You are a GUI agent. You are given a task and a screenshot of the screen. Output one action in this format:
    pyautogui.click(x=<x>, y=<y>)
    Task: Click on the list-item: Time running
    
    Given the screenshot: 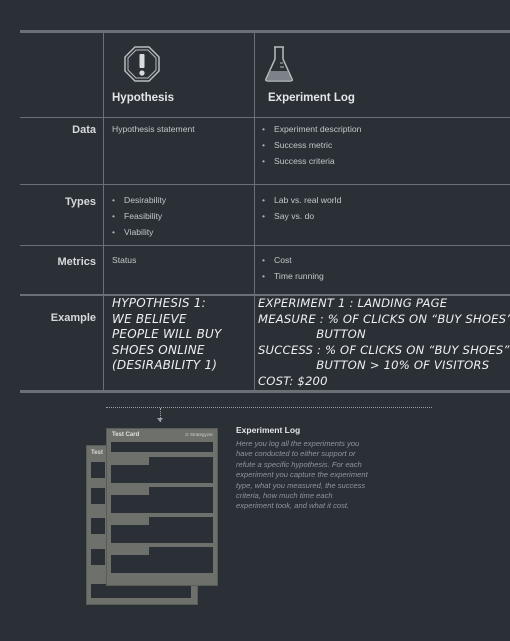 What is the action you would take?
    pyautogui.click(x=293, y=277)
    